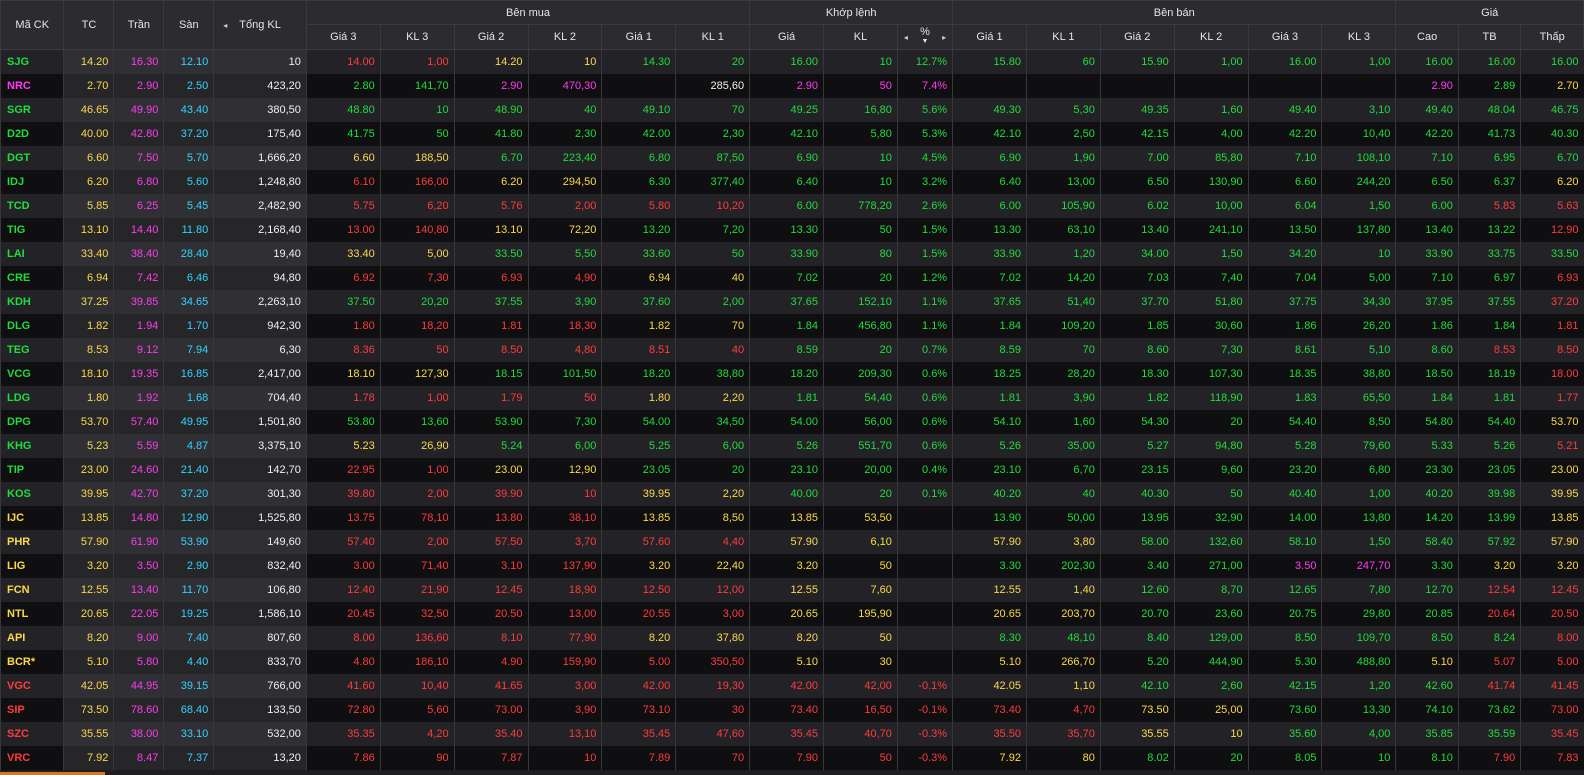 The width and height of the screenshot is (1584, 775). I want to click on col-sell-vol-2: KL 2, so click(1211, 37).